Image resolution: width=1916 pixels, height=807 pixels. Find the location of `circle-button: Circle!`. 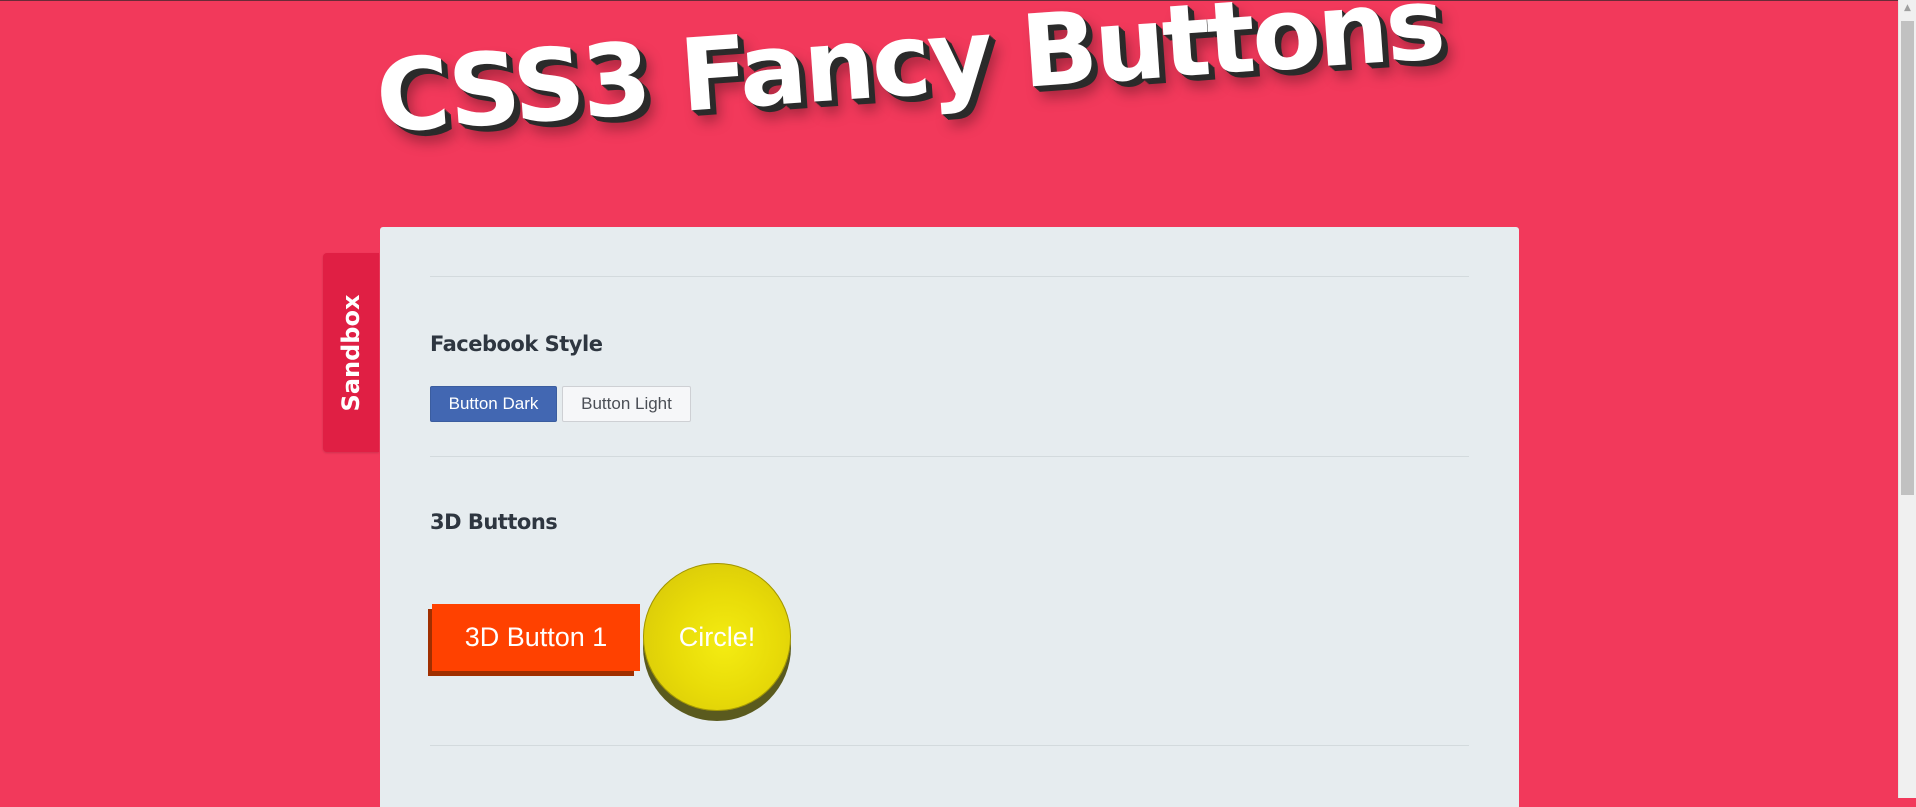

circle-button: Circle! is located at coordinates (717, 643).